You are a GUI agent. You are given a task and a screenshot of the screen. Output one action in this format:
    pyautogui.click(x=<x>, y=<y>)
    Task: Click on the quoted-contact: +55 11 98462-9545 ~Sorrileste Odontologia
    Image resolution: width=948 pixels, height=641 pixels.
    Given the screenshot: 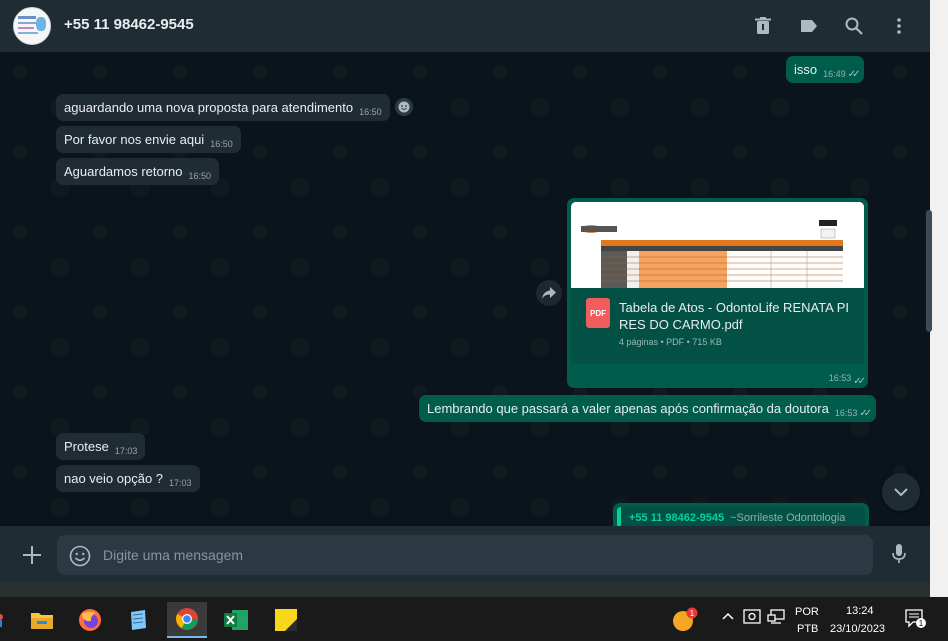 What is the action you would take?
    pyautogui.click(x=741, y=516)
    